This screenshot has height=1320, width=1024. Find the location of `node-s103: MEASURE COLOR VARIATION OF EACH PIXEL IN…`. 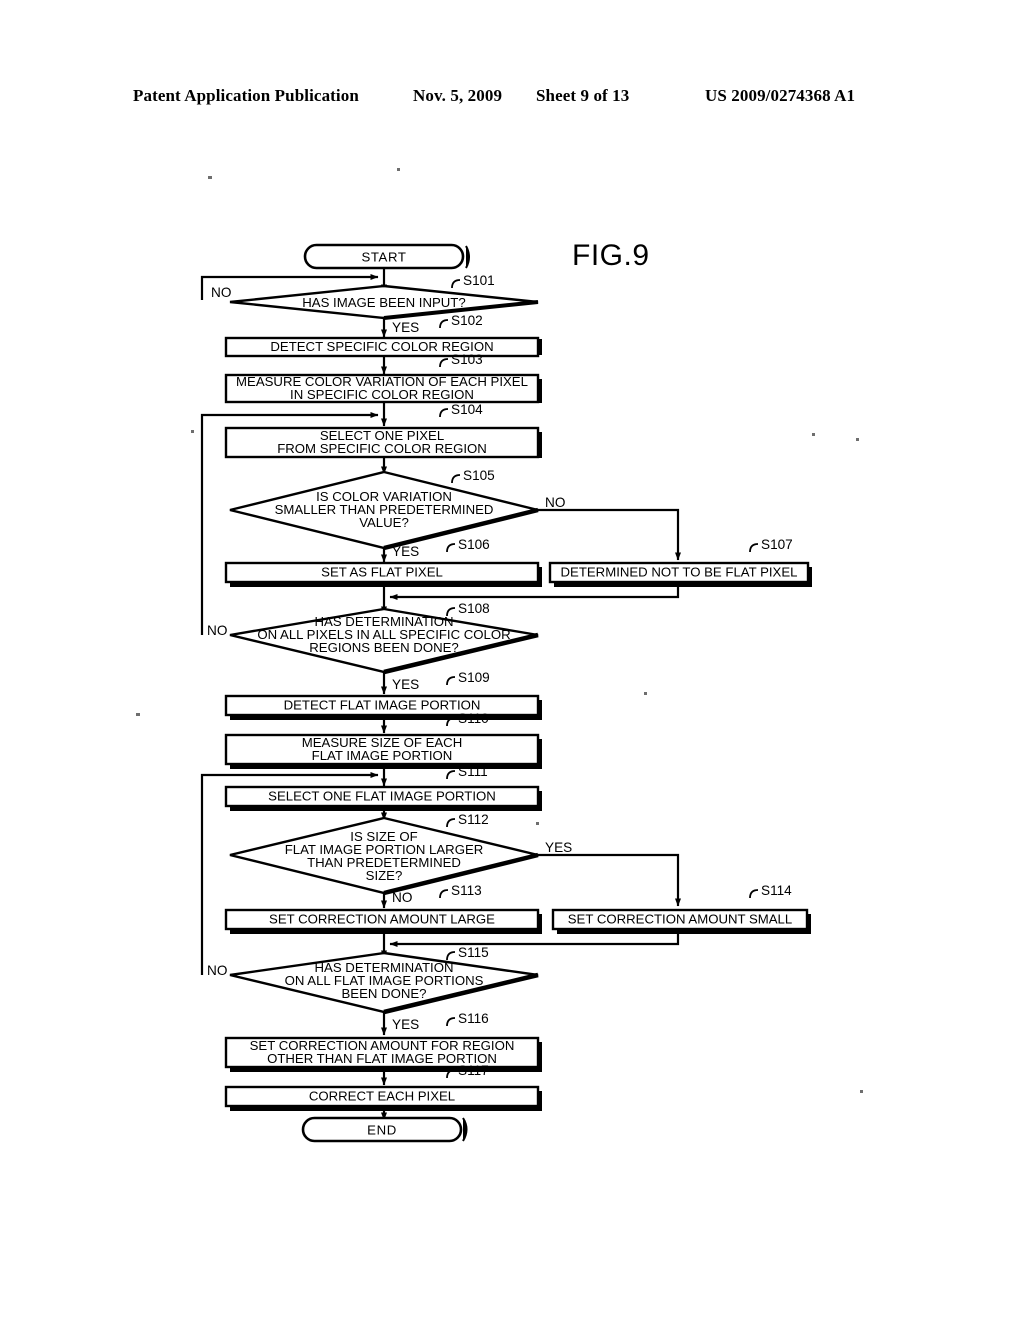

node-s103: MEASURE COLOR VARIATION OF EACH PIXEL IN… is located at coordinates (383, 388).